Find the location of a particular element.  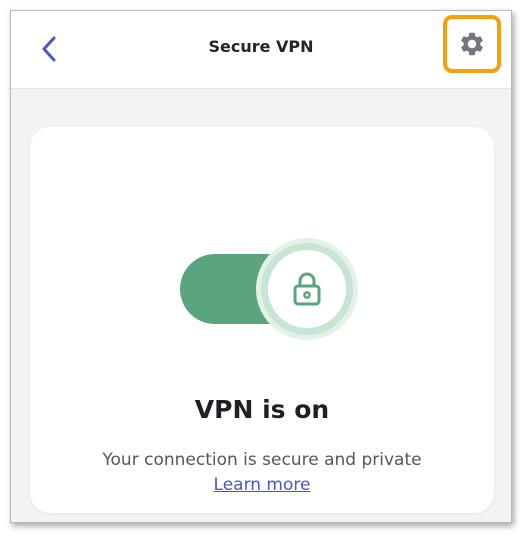

vpn-toggle is located at coordinates (275, 289).